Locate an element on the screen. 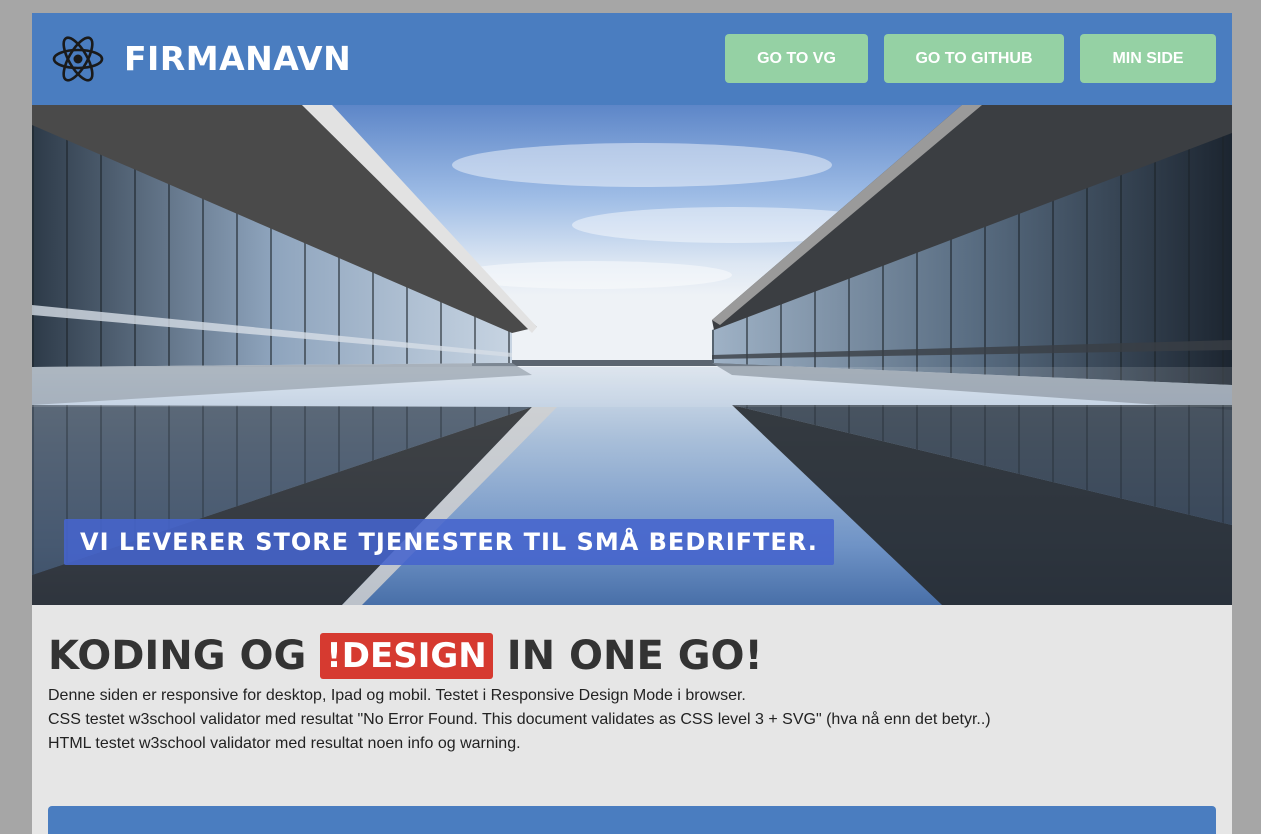 This screenshot has height=834, width=1261. atom-logo-icon is located at coordinates (78, 59).